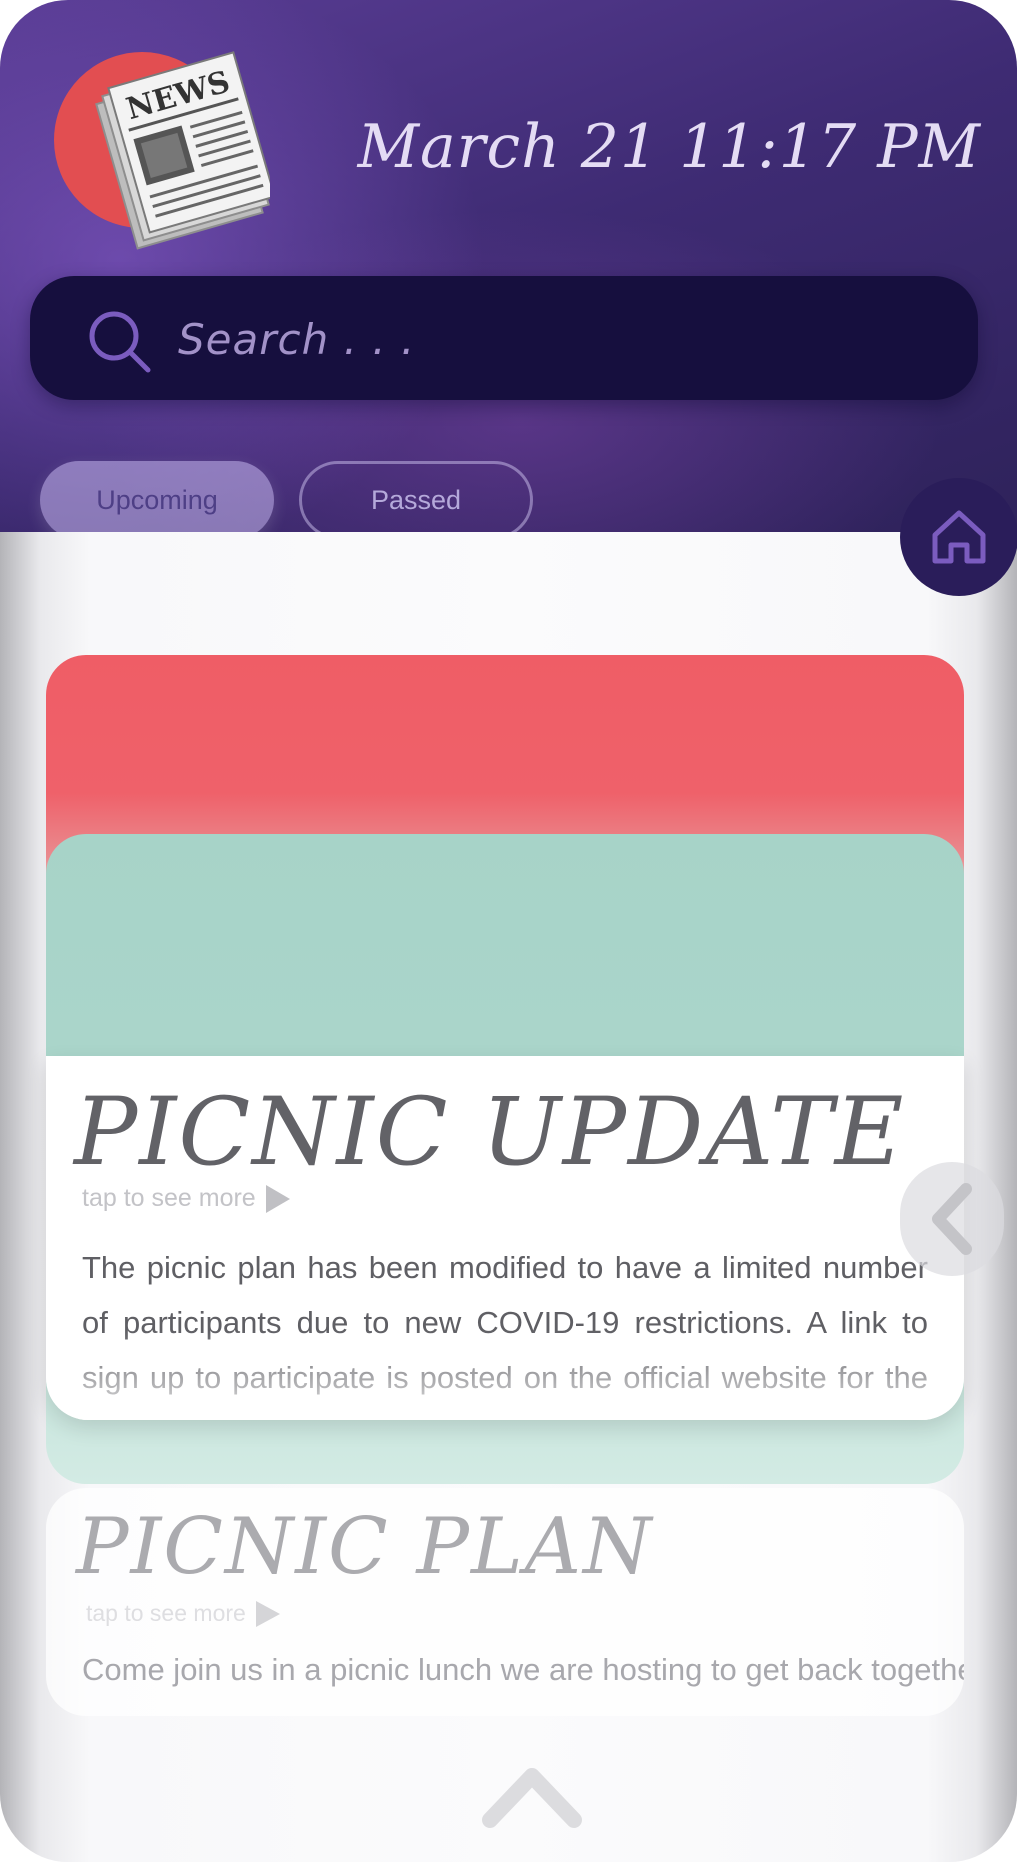 The image size is (1017, 1862). Describe the element at coordinates (505, 1375) in the screenshot. I see `text-fade` at that location.